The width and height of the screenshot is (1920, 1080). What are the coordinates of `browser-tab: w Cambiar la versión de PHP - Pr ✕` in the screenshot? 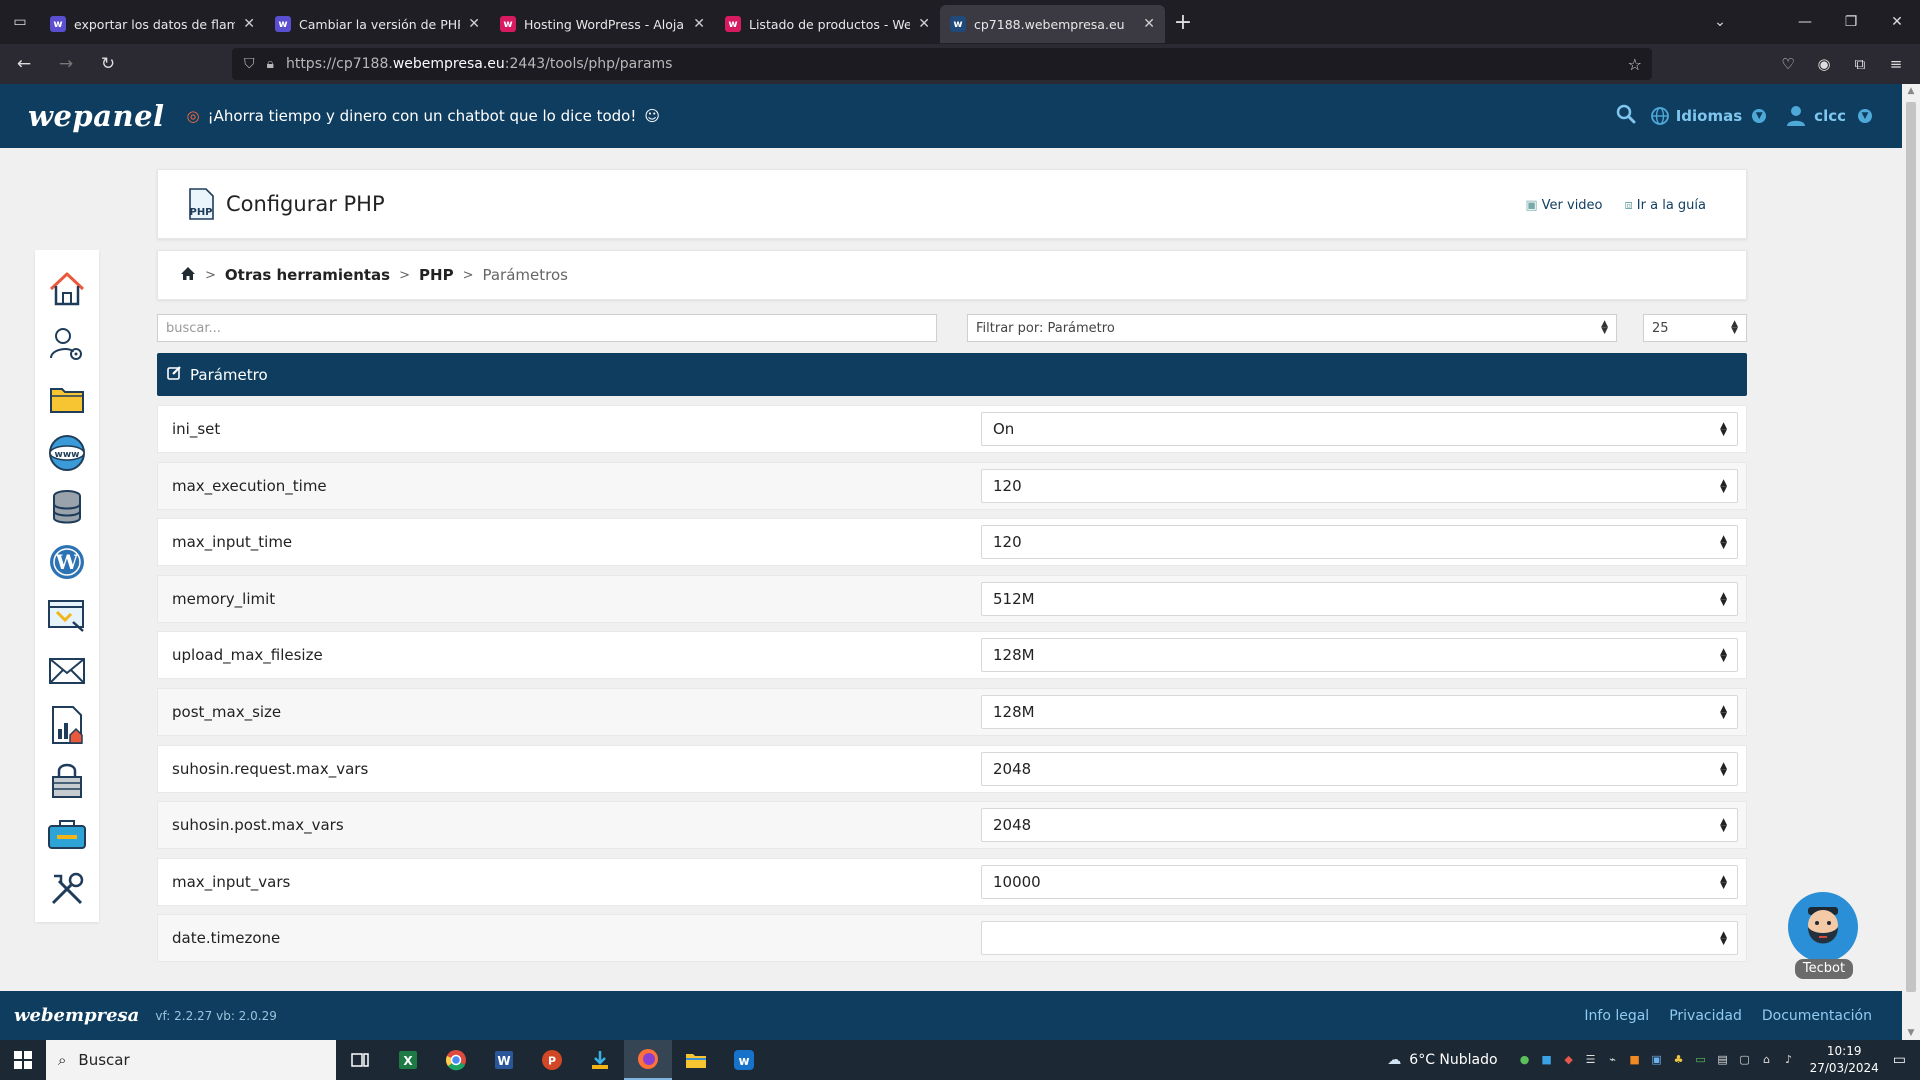 It's located at (377, 24).